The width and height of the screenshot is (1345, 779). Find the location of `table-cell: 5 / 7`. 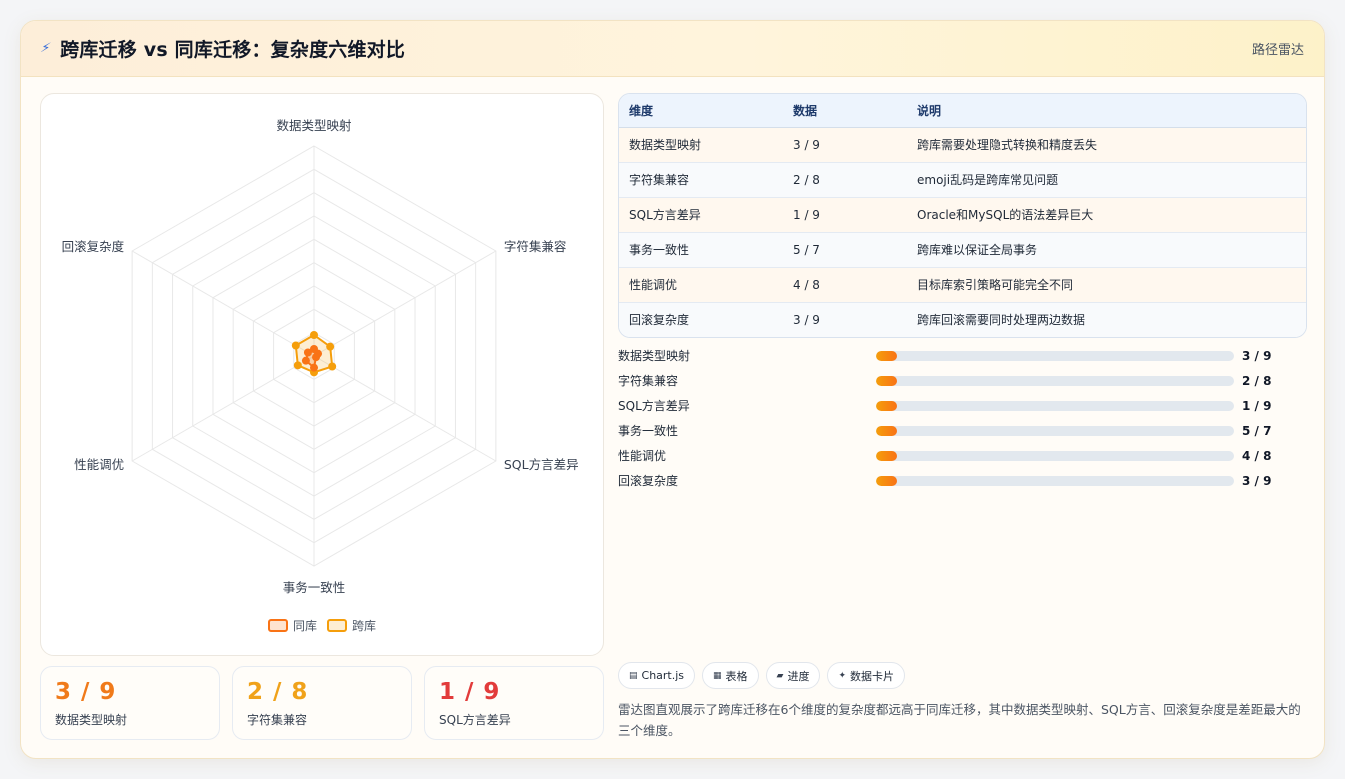

table-cell: 5 / 7 is located at coordinates (845, 250).